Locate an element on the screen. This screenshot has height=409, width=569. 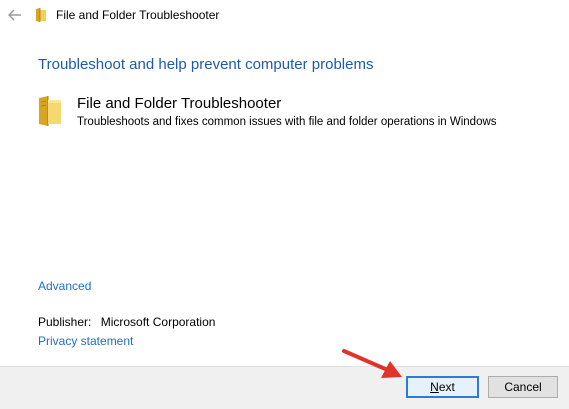
cancel-button: Cancel is located at coordinates (523, 387).